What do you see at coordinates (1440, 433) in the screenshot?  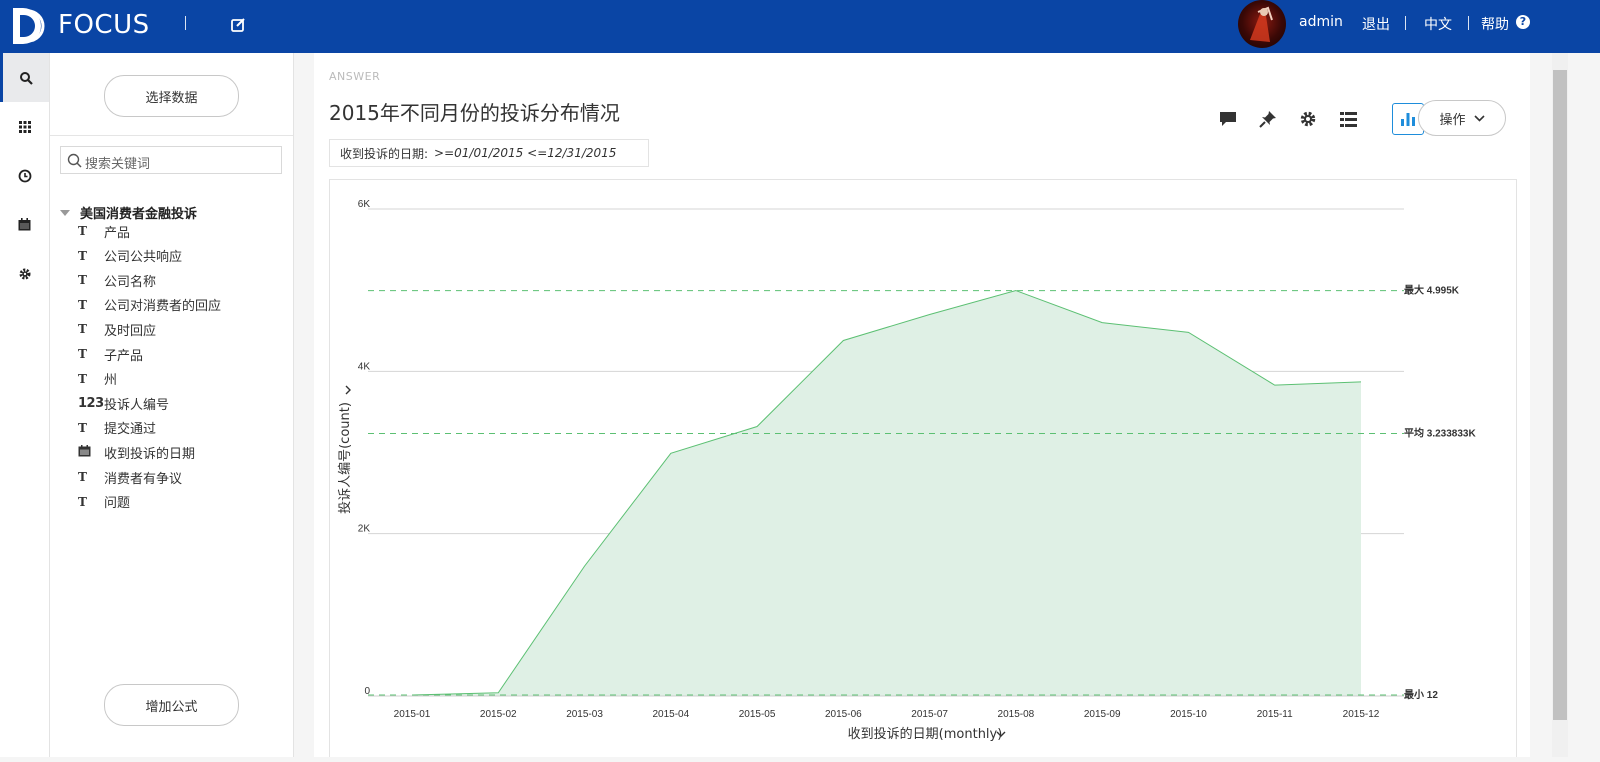 I see `reference-line-label: 平均 3.233833K` at bounding box center [1440, 433].